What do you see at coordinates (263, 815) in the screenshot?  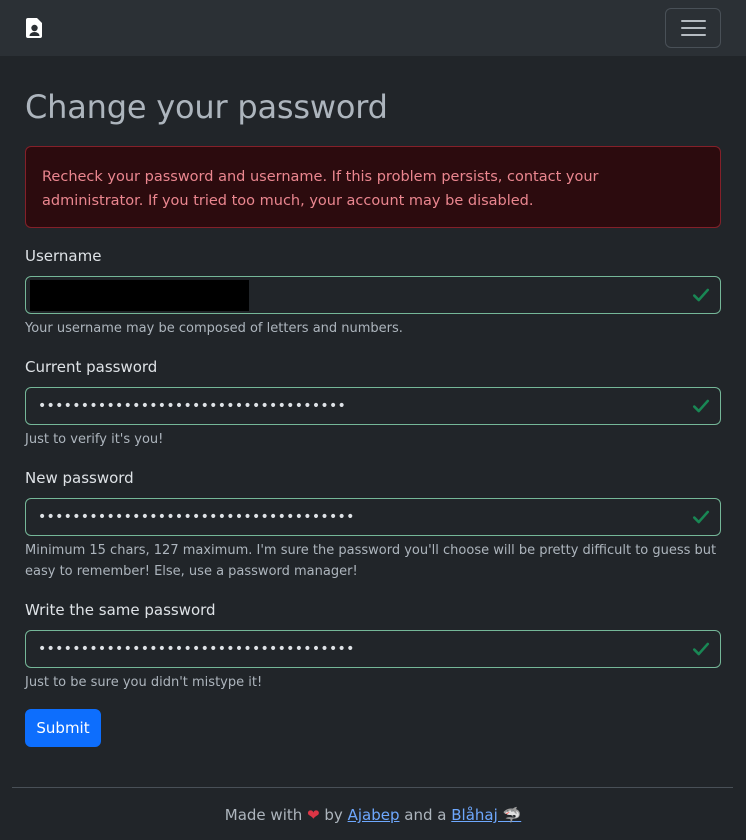 I see `footer-made-with: Made with` at bounding box center [263, 815].